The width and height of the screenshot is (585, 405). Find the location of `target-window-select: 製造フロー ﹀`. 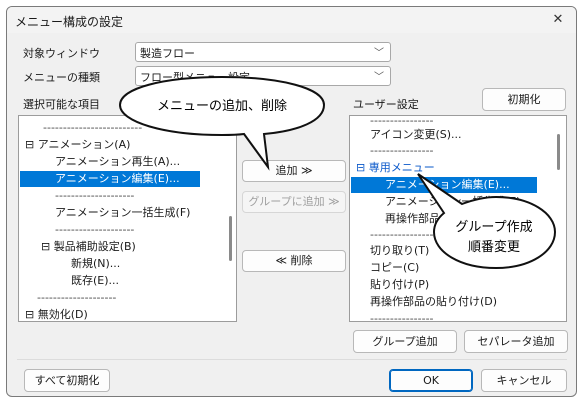

target-window-select: 製造フロー ﹀ is located at coordinates (263, 52).